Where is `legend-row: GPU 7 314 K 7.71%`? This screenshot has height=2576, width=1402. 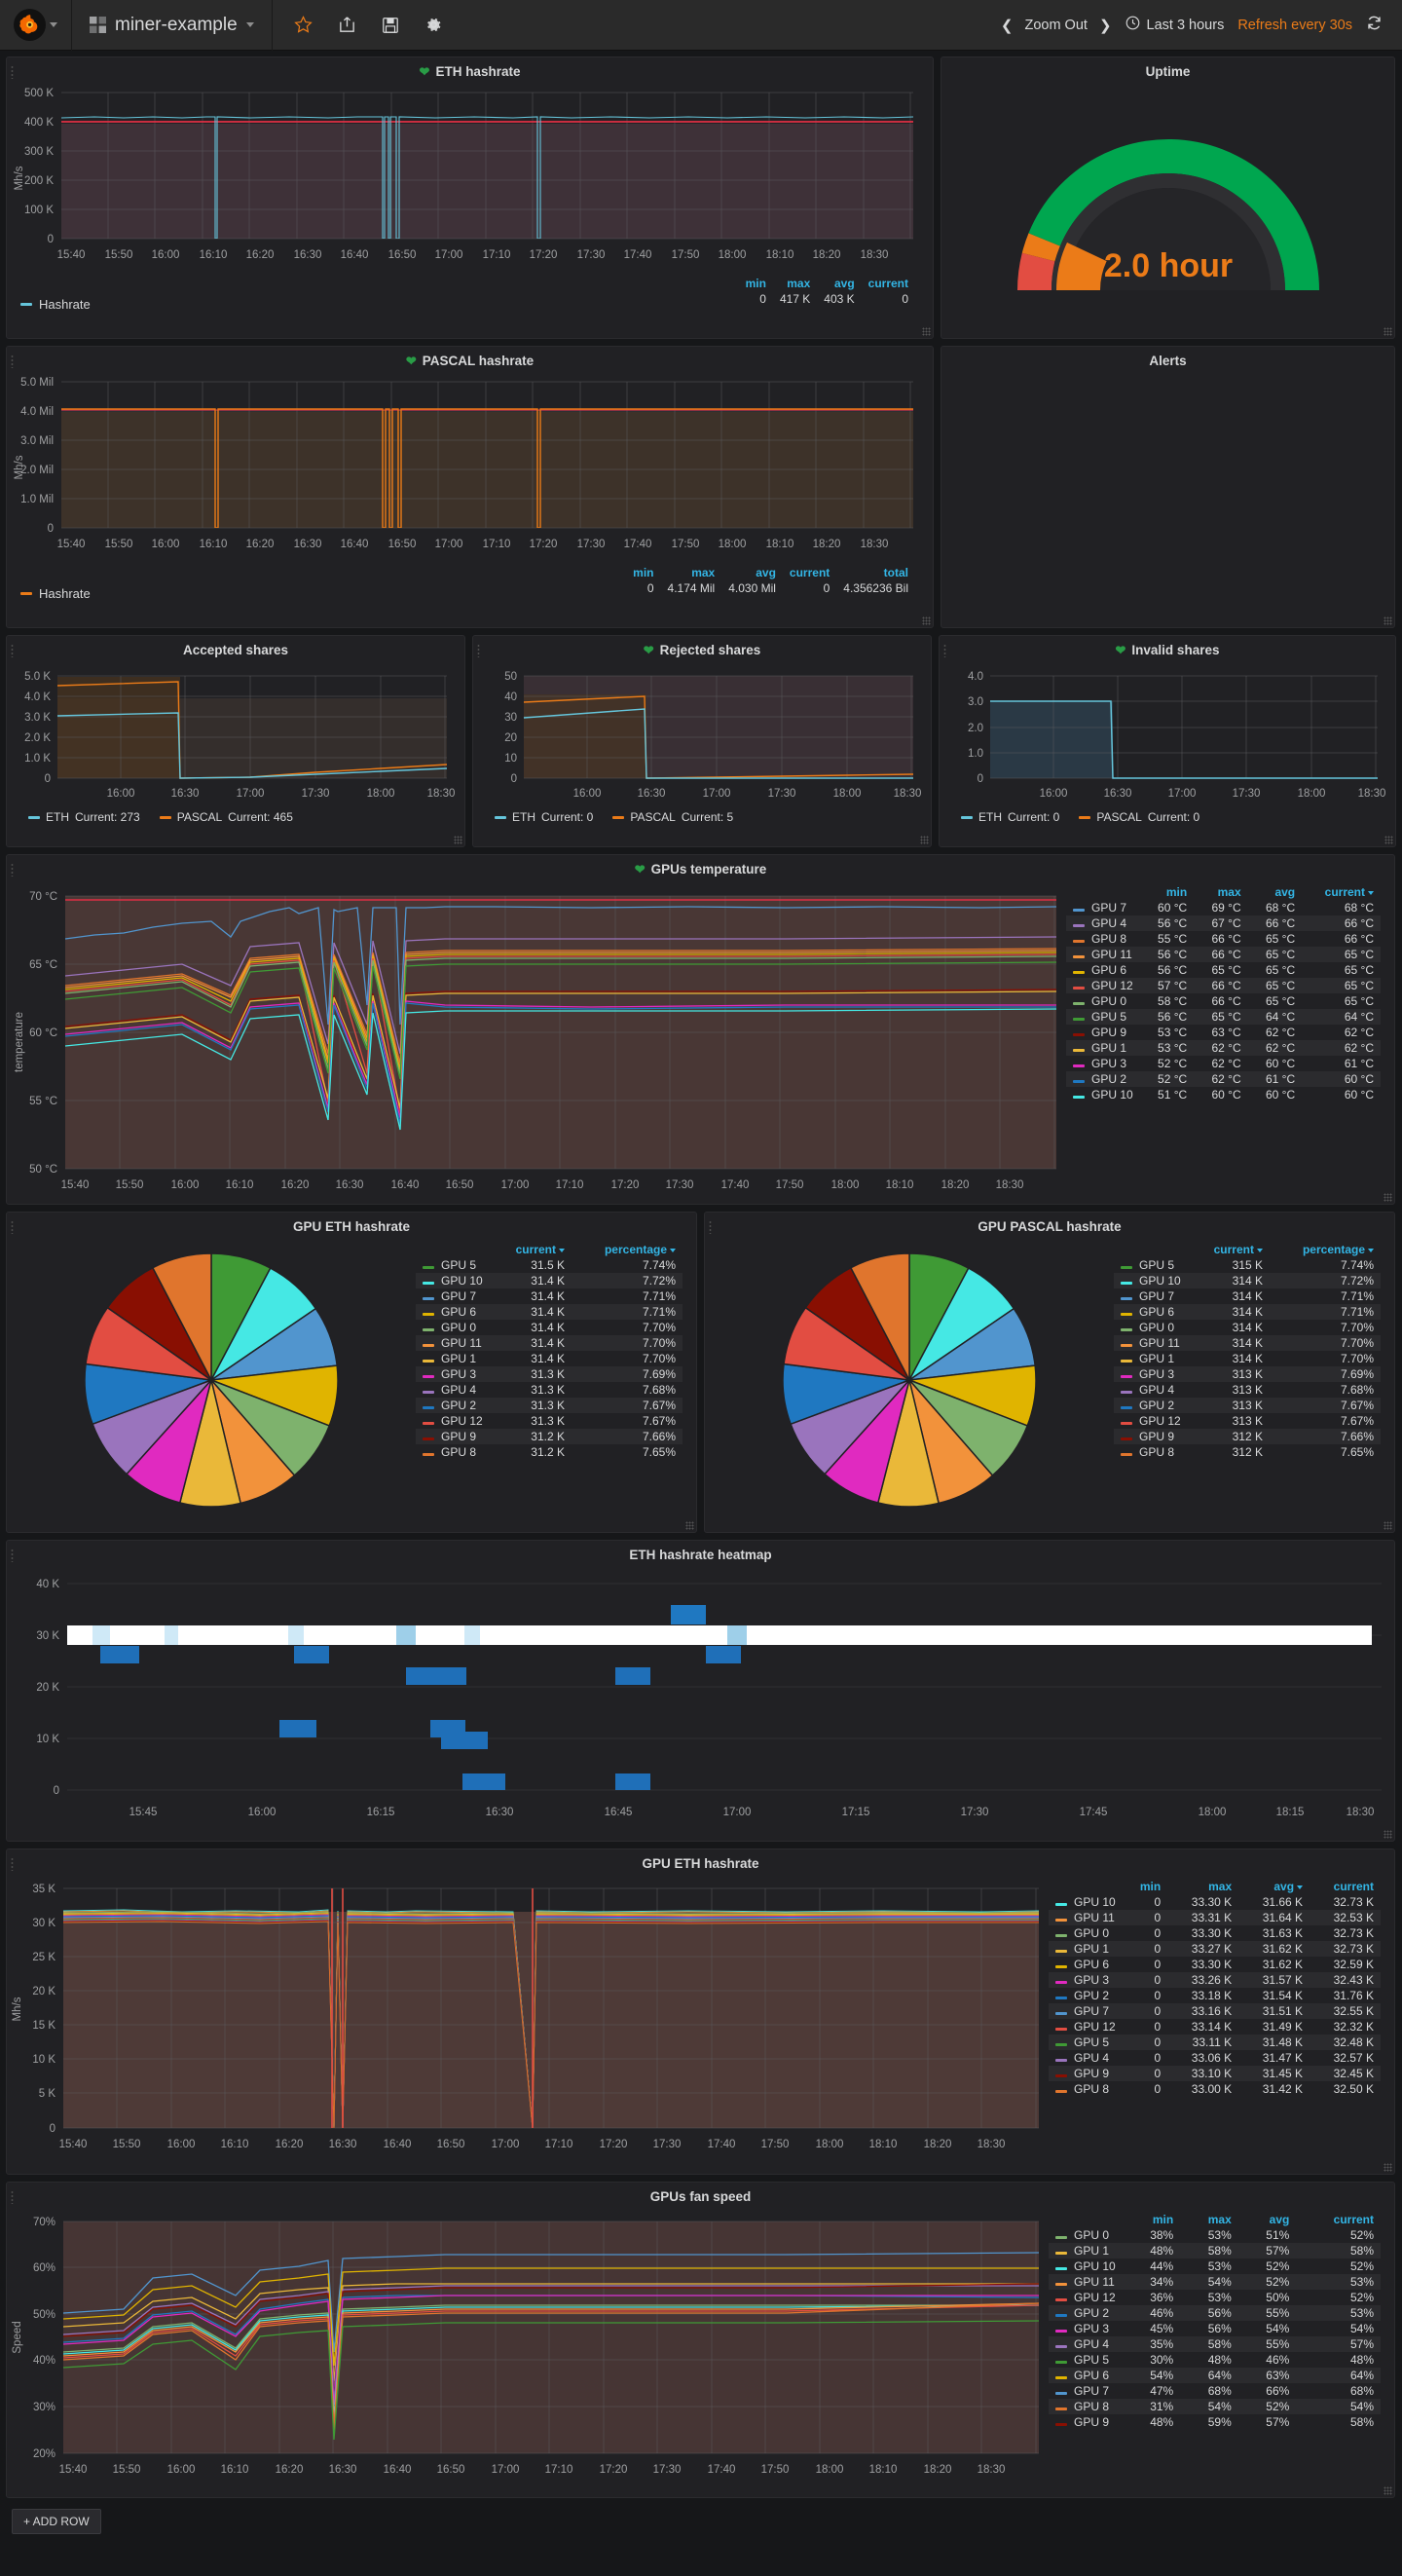
legend-row: GPU 7 314 K 7.71% is located at coordinates (1247, 1296).